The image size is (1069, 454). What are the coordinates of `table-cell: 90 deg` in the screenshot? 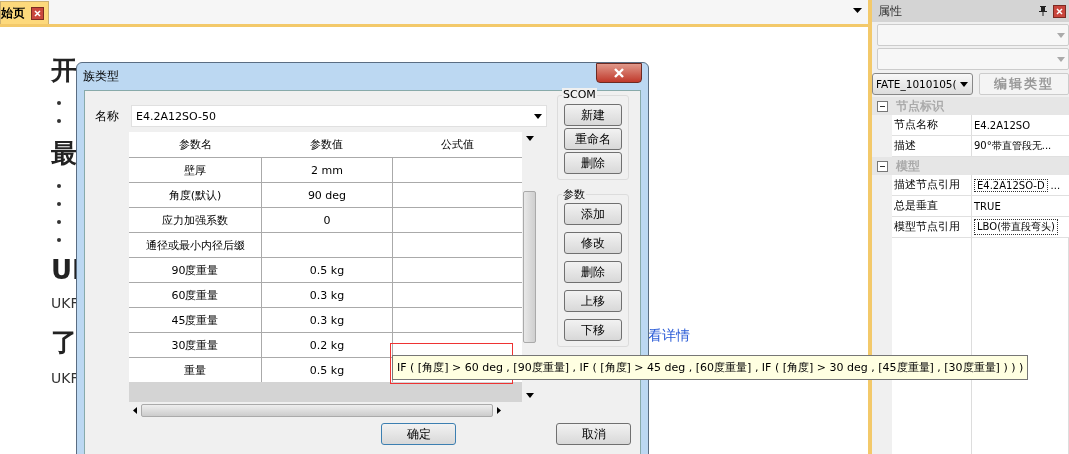 It's located at (326, 194).